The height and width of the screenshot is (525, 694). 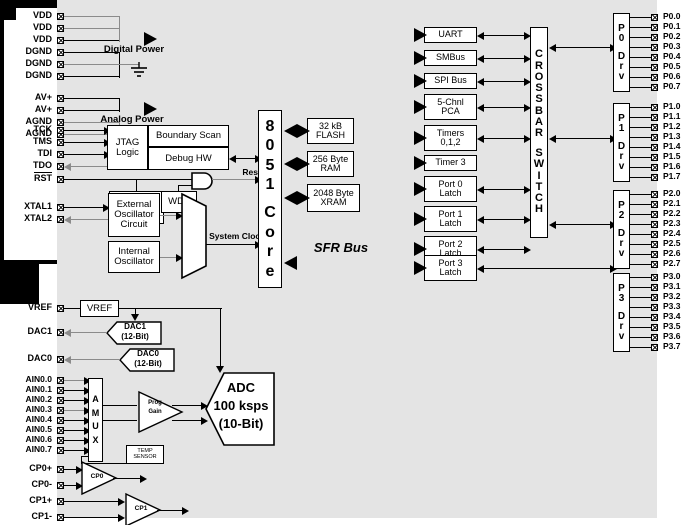 What do you see at coordinates (38, 409) in the screenshot?
I see `pin-label-ain-3: AIN0.3` at bounding box center [38, 409].